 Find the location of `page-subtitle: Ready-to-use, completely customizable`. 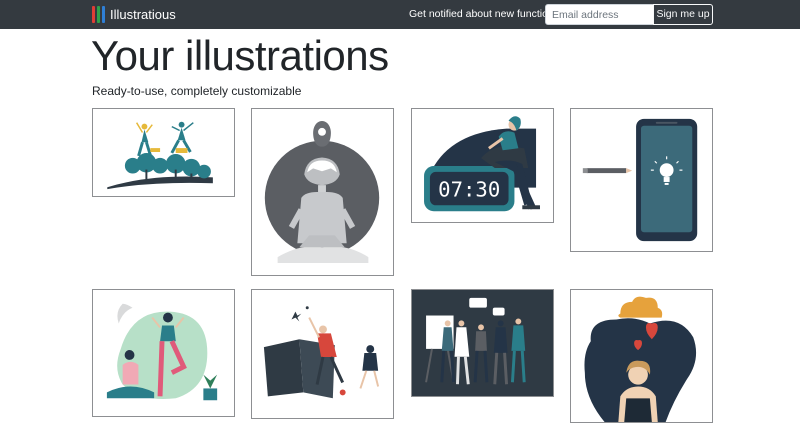

page-subtitle: Ready-to-use, completely customizable is located at coordinates (197, 91).